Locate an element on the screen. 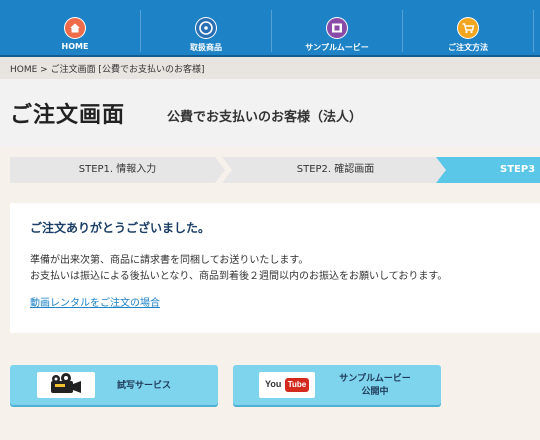 Image resolution: width=540 pixels, height=440 pixels. page-title: ご注文画面 is located at coordinates (68, 115).